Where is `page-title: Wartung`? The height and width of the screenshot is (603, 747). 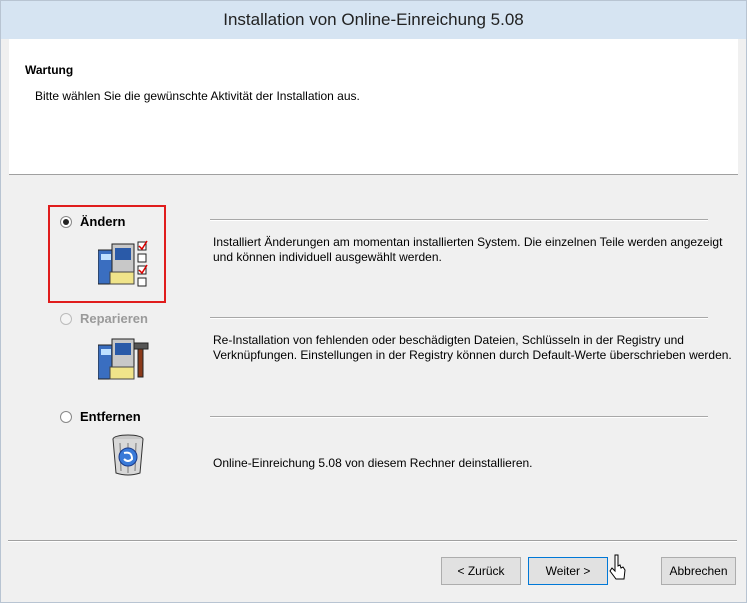 page-title: Wartung is located at coordinates (49, 70).